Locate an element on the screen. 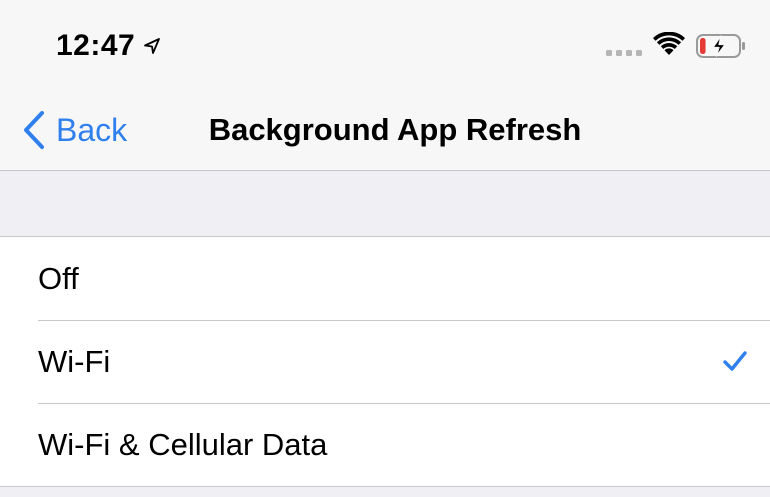 This screenshot has width=770, height=497. option-label-wifi: Wi-Fi is located at coordinates (74, 361).